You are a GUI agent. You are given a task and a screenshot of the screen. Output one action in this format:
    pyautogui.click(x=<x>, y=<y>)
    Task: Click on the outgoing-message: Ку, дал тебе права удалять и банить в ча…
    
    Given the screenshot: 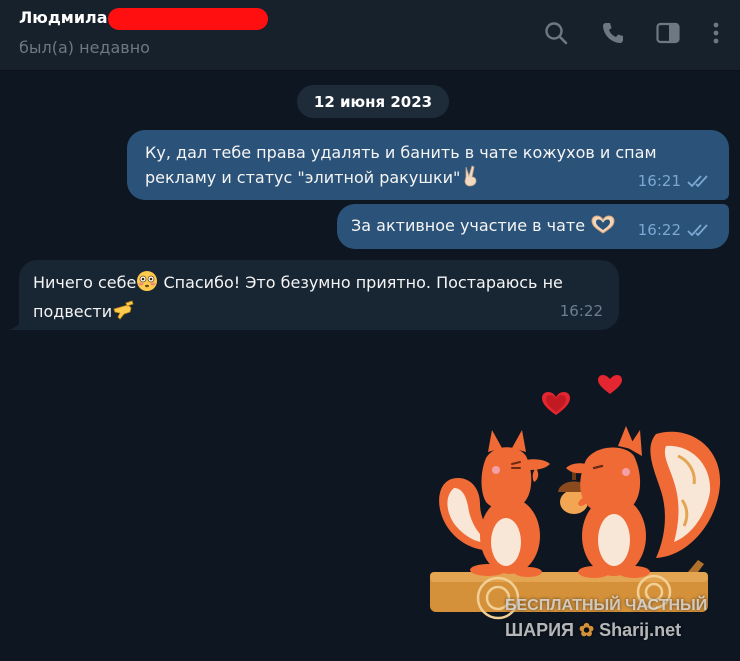 What is the action you would take?
    pyautogui.click(x=428, y=165)
    